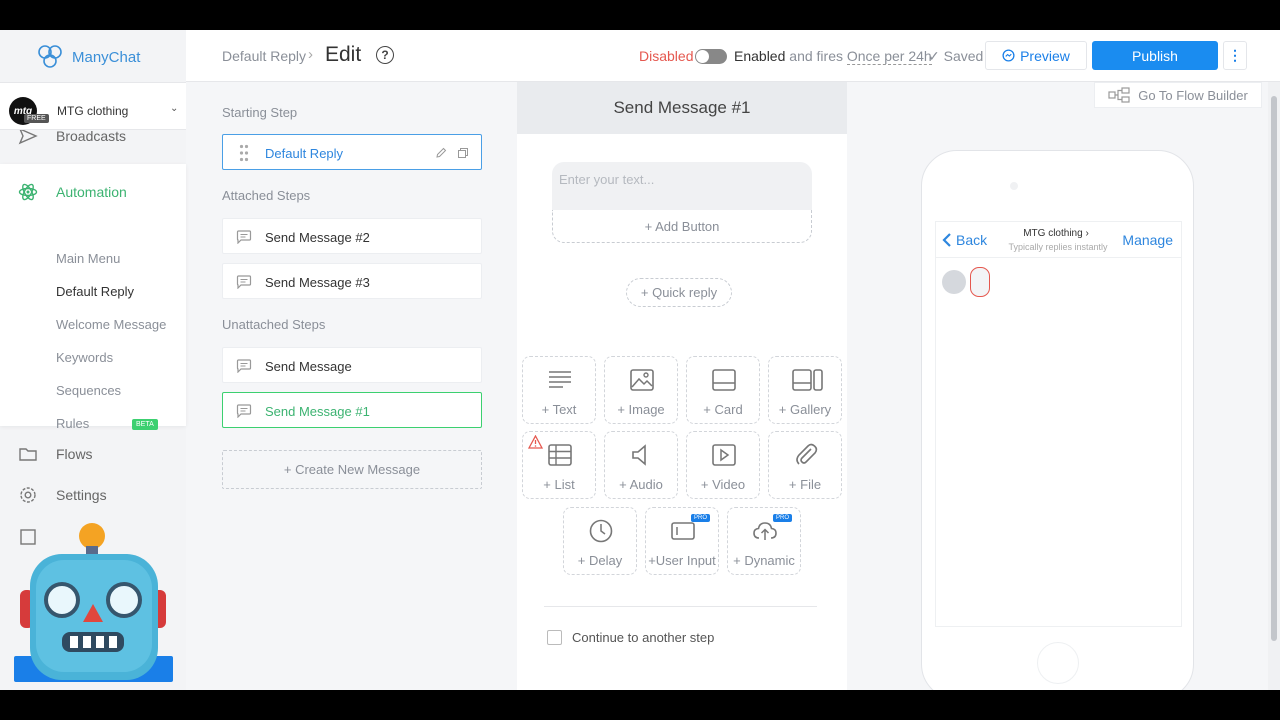 The image size is (1280, 720). What do you see at coordinates (1235, 55) in the screenshot?
I see `more-options-icon: ⋮` at bounding box center [1235, 55].